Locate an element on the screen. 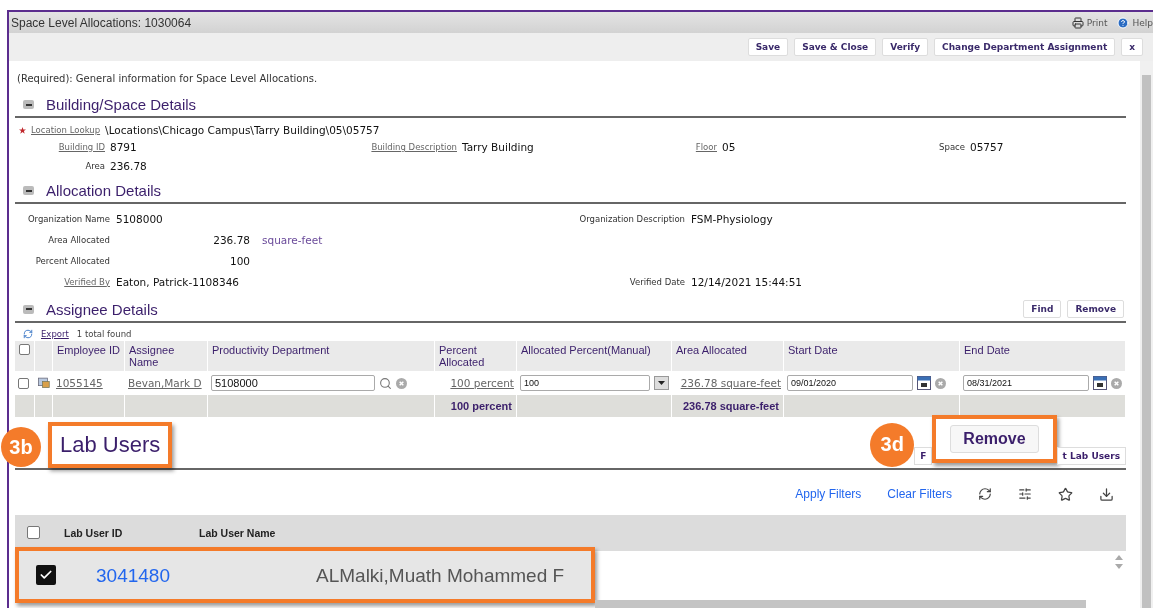 The height and width of the screenshot is (608, 1153). employee-link: 1055145 is located at coordinates (79, 383).